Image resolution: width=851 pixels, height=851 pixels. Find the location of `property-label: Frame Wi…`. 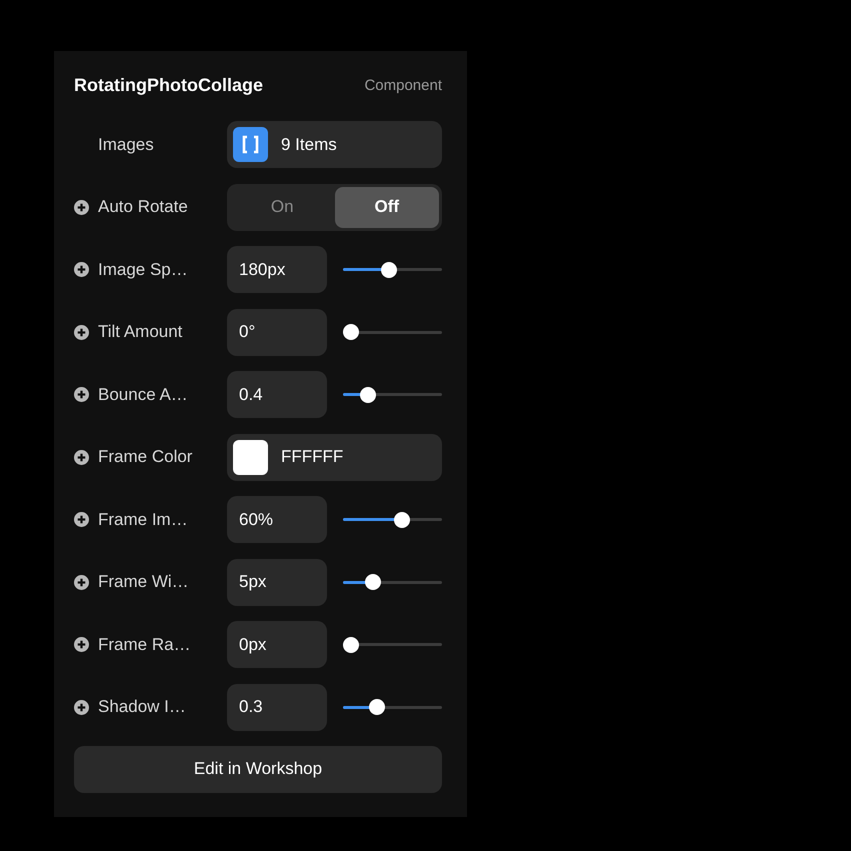

property-label: Frame Wi… is located at coordinates (143, 582).